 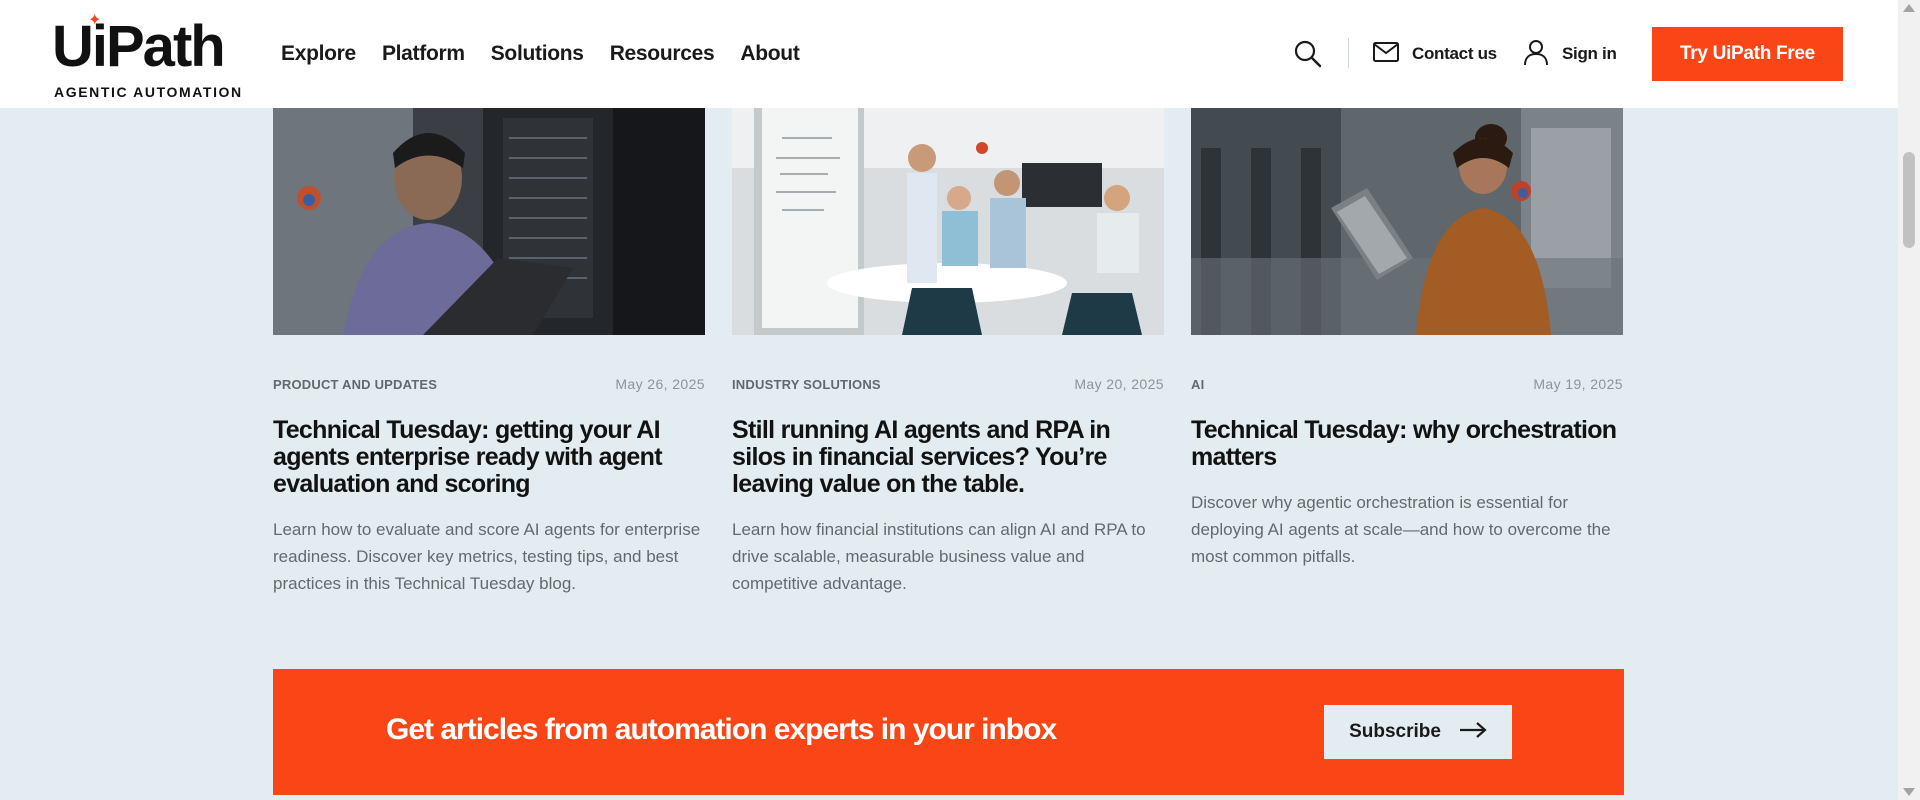 I want to click on try-uipath-free-button: Try UiPath Free, so click(x=1747, y=54).